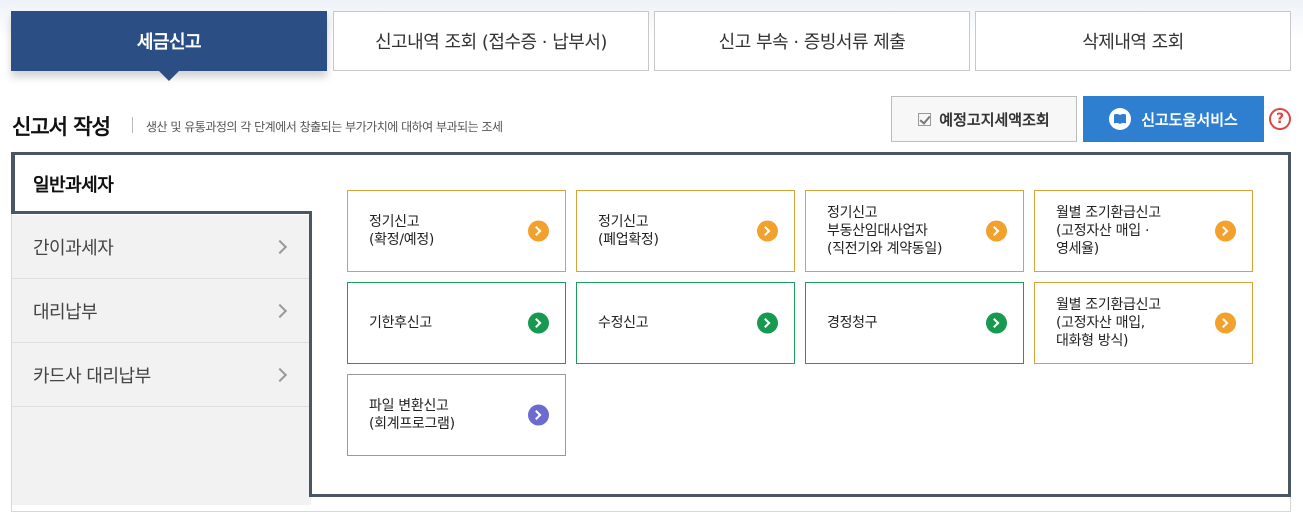 The height and width of the screenshot is (512, 1303). What do you see at coordinates (162, 183) in the screenshot?
I see `sidebar-item-general-taxpayer: 일반과세자` at bounding box center [162, 183].